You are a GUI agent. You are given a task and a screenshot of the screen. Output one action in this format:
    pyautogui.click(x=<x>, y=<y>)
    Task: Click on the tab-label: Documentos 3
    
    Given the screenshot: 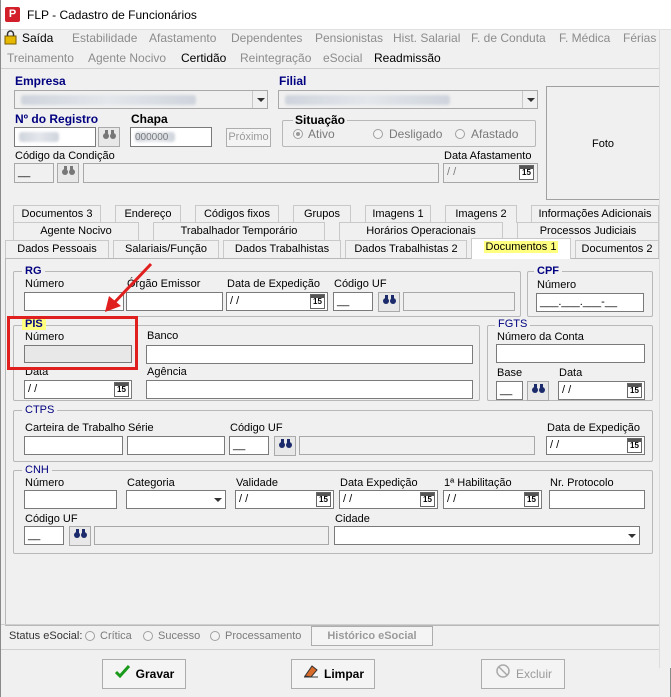 What is the action you would take?
    pyautogui.click(x=57, y=214)
    